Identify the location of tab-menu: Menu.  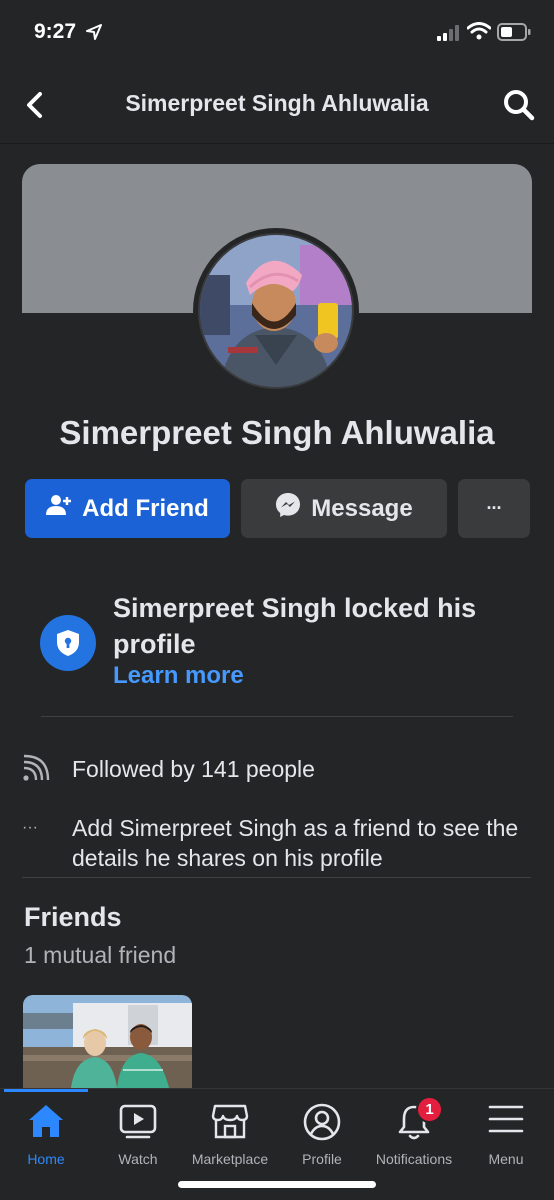
(506, 1131).